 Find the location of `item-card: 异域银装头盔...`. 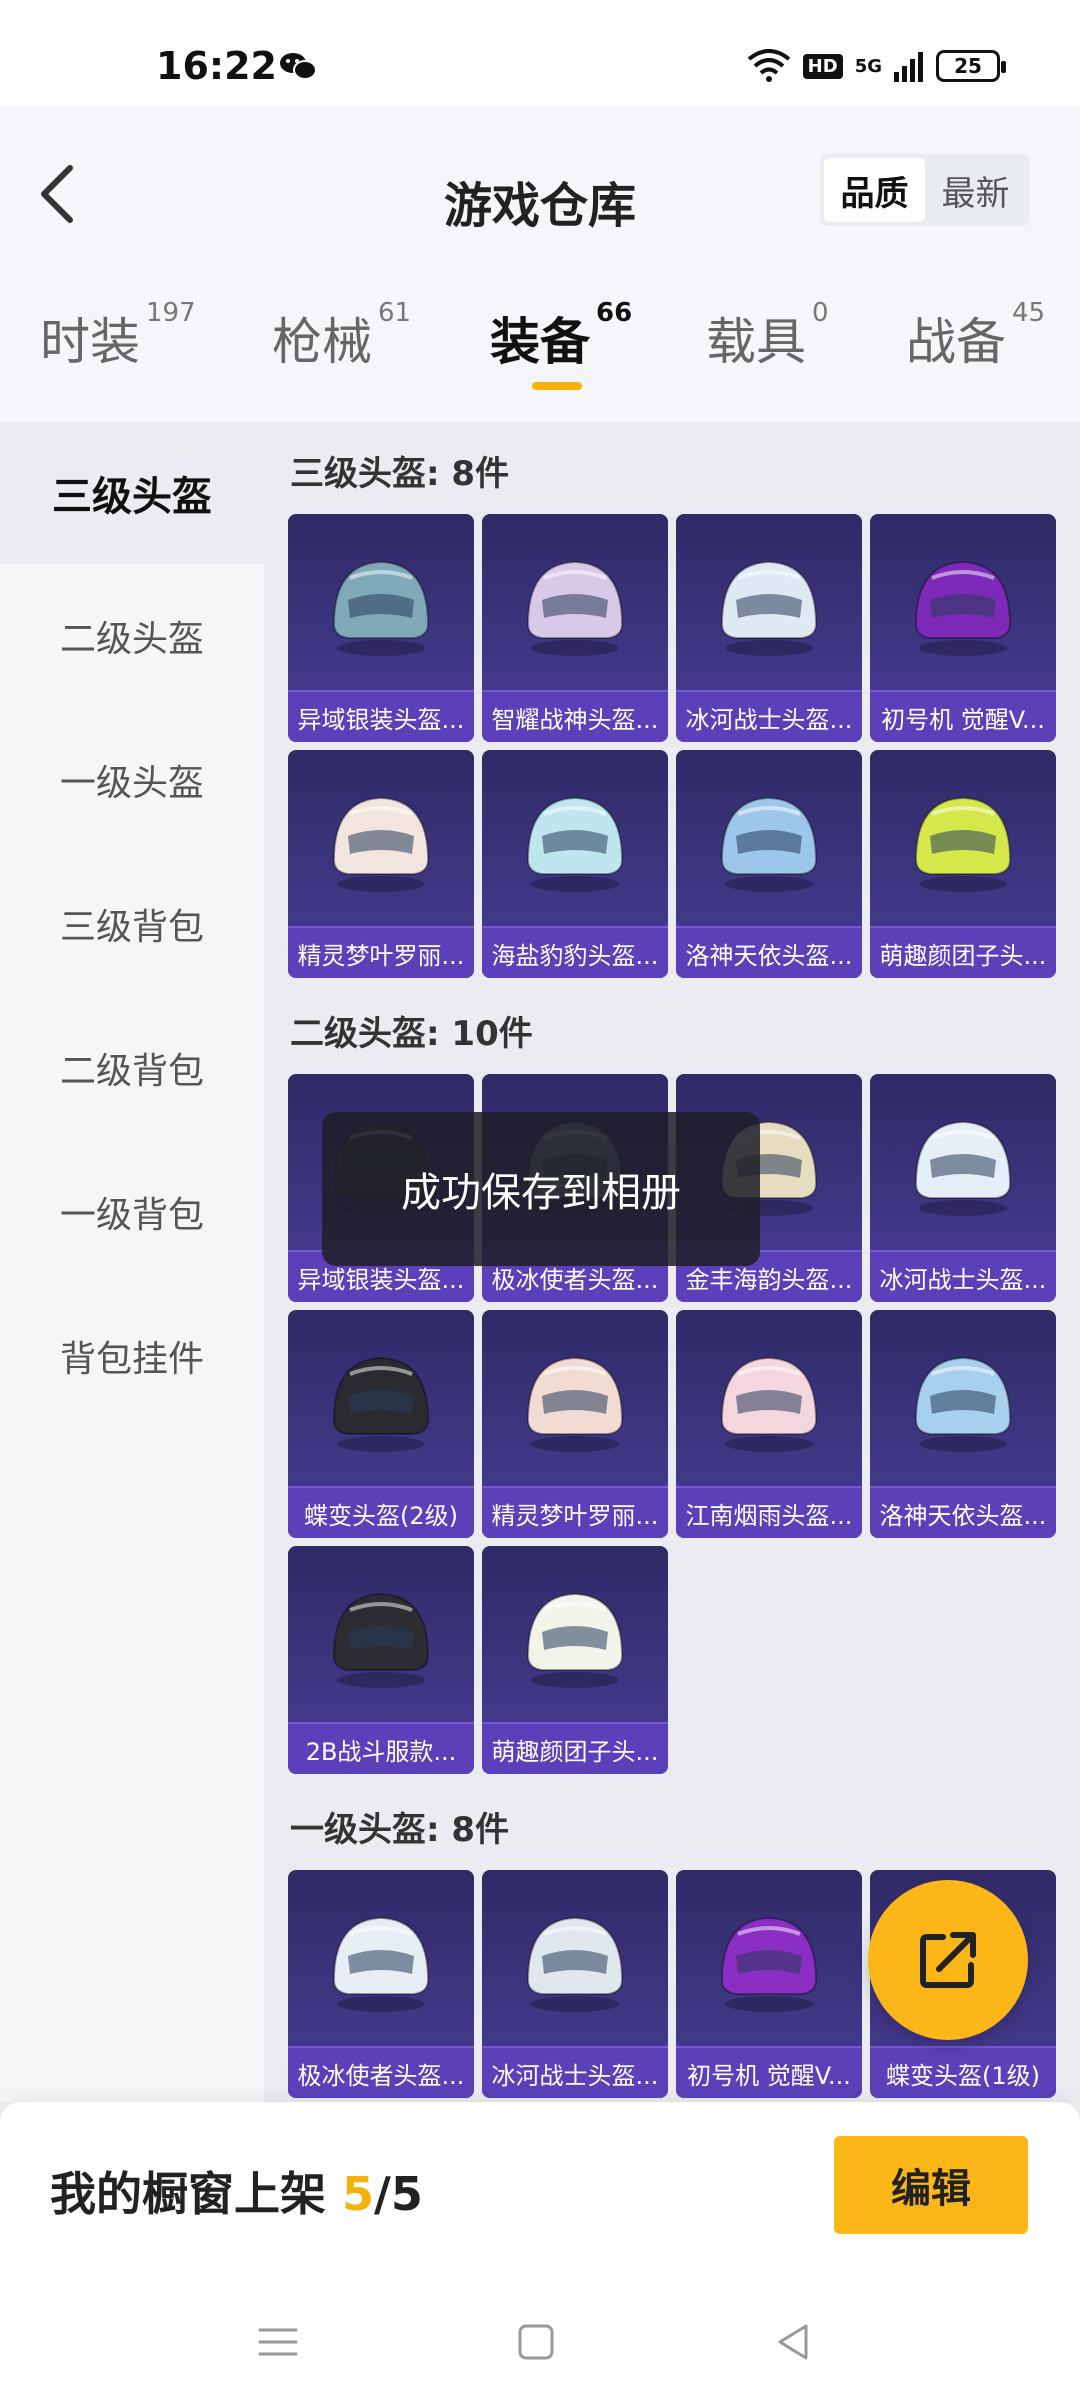

item-card: 异域银装头盔... is located at coordinates (381, 628).